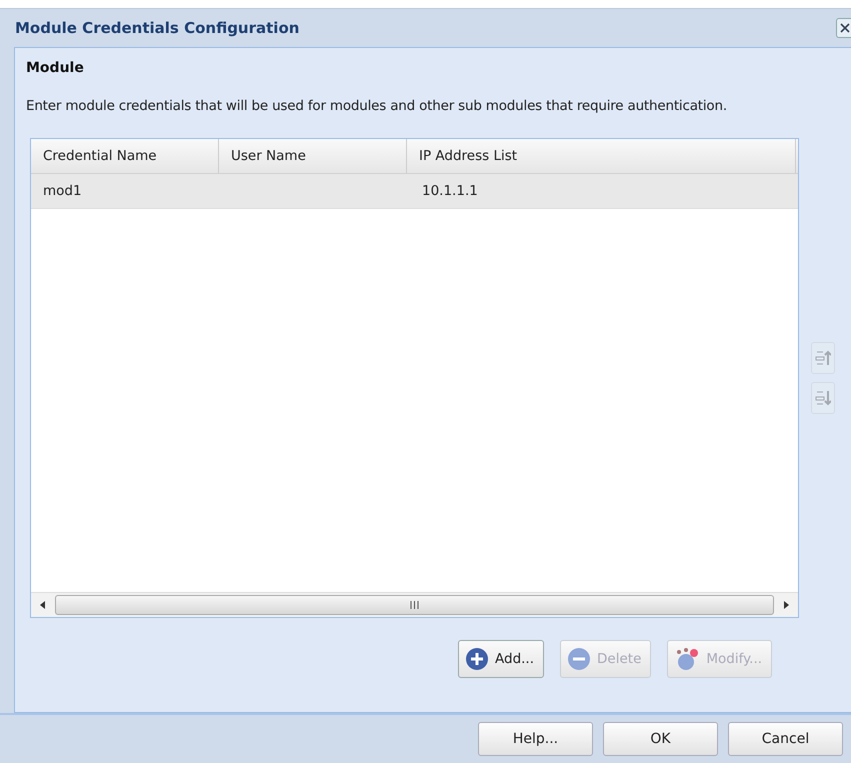  Describe the element at coordinates (601, 156) in the screenshot. I see `column-header: IP Address List` at that location.